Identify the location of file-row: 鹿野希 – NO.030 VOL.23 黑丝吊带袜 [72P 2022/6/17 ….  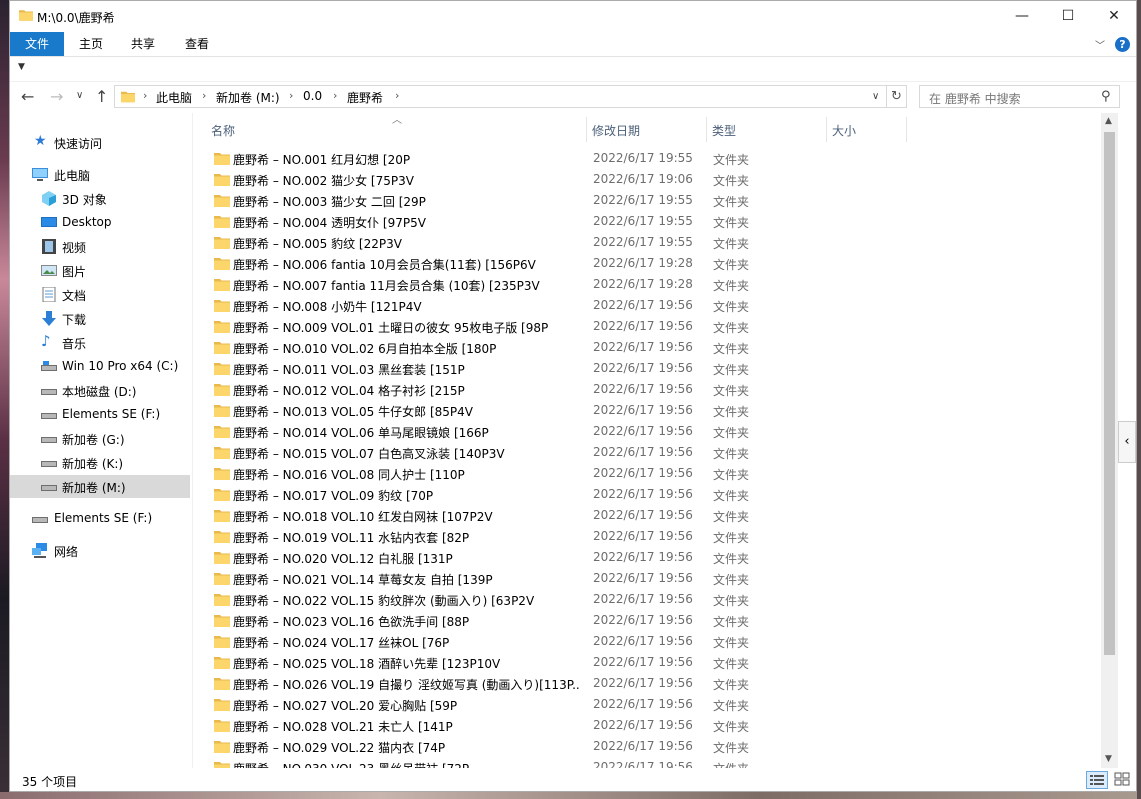
(649, 762).